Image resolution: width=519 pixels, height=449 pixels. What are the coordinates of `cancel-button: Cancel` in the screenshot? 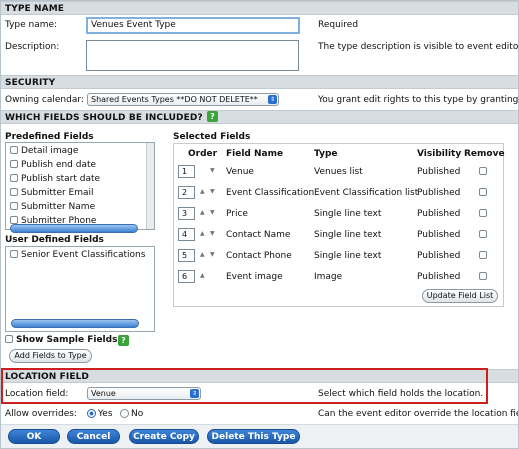 It's located at (93, 436).